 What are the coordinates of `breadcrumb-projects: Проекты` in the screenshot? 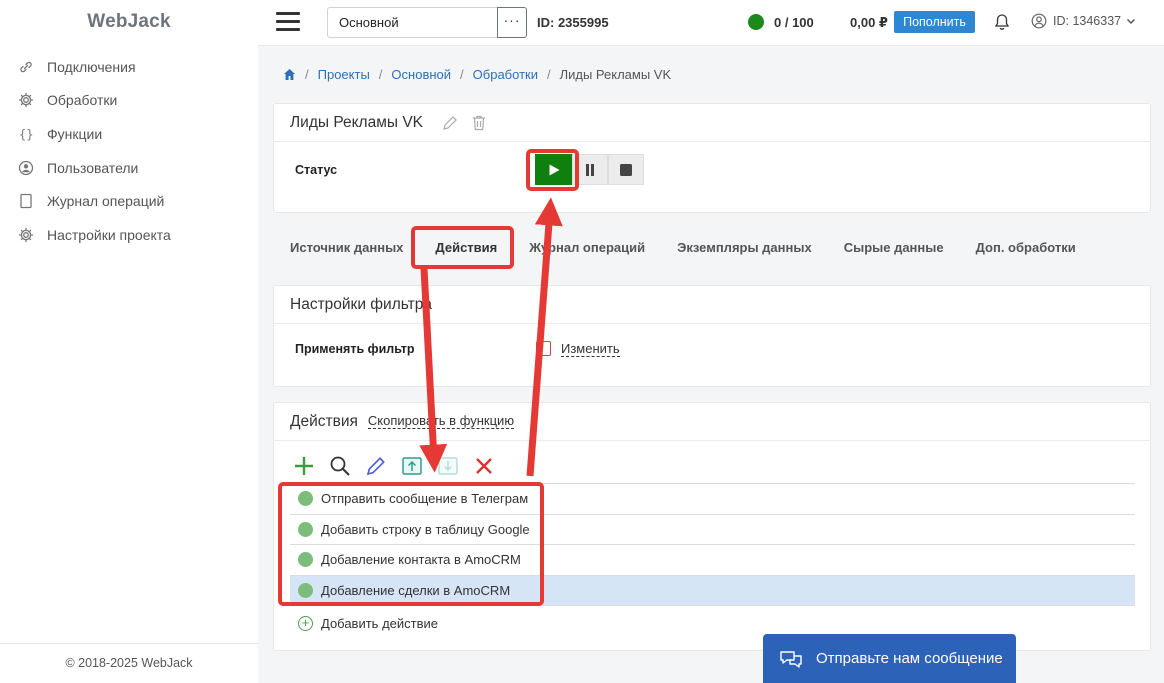 It's located at (344, 74).